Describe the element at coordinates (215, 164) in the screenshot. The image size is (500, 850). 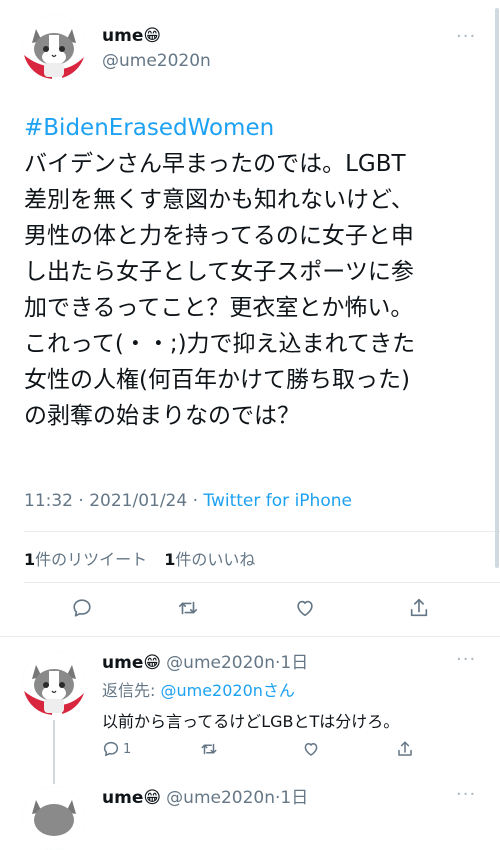
I see `tweet-text-line: バイデンさん早まったのでは。LGBT` at that location.